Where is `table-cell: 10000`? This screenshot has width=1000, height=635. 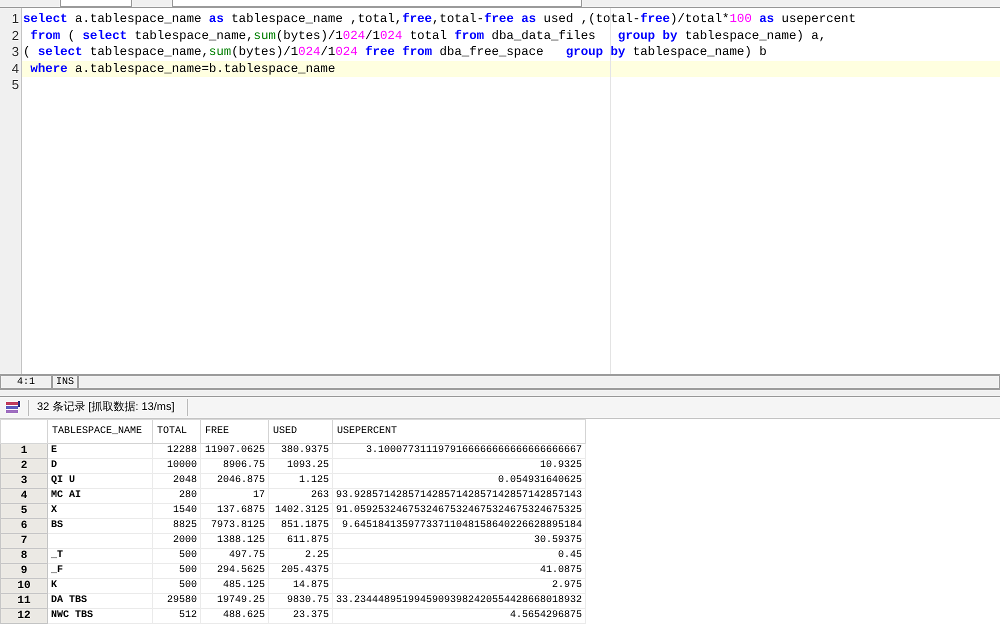 table-cell: 10000 is located at coordinates (176, 466).